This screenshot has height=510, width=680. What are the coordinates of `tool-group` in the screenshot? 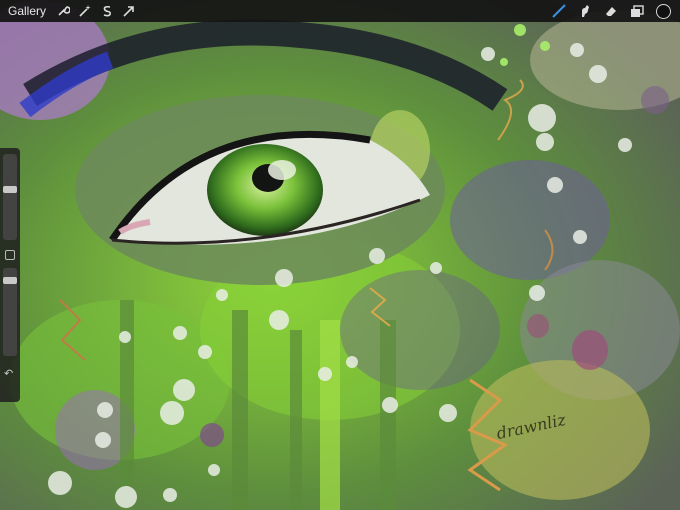 It's located at (611, 11).